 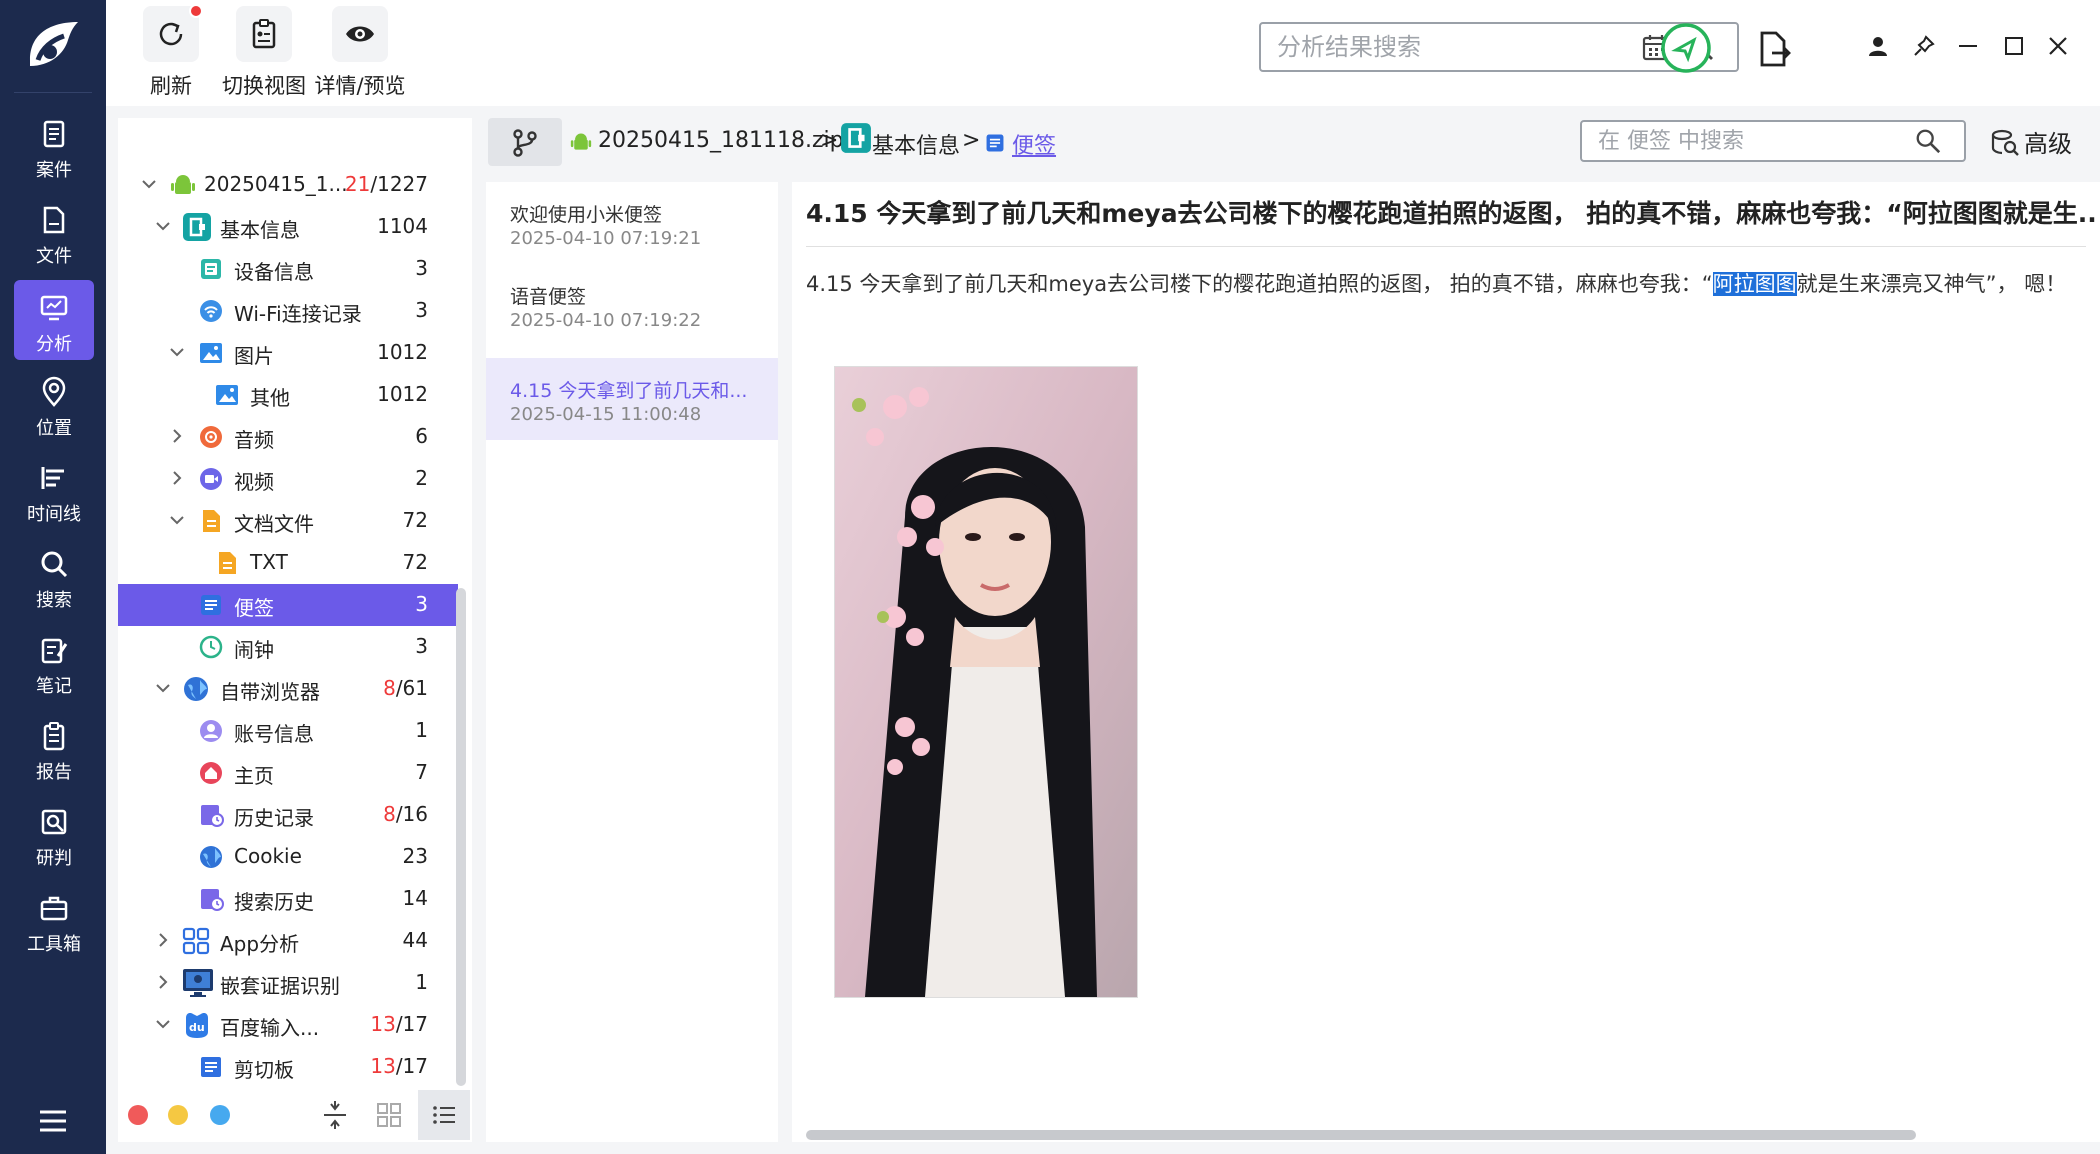 I want to click on tree-row-root: 20250415_1... 21/1227, so click(x=288, y=185).